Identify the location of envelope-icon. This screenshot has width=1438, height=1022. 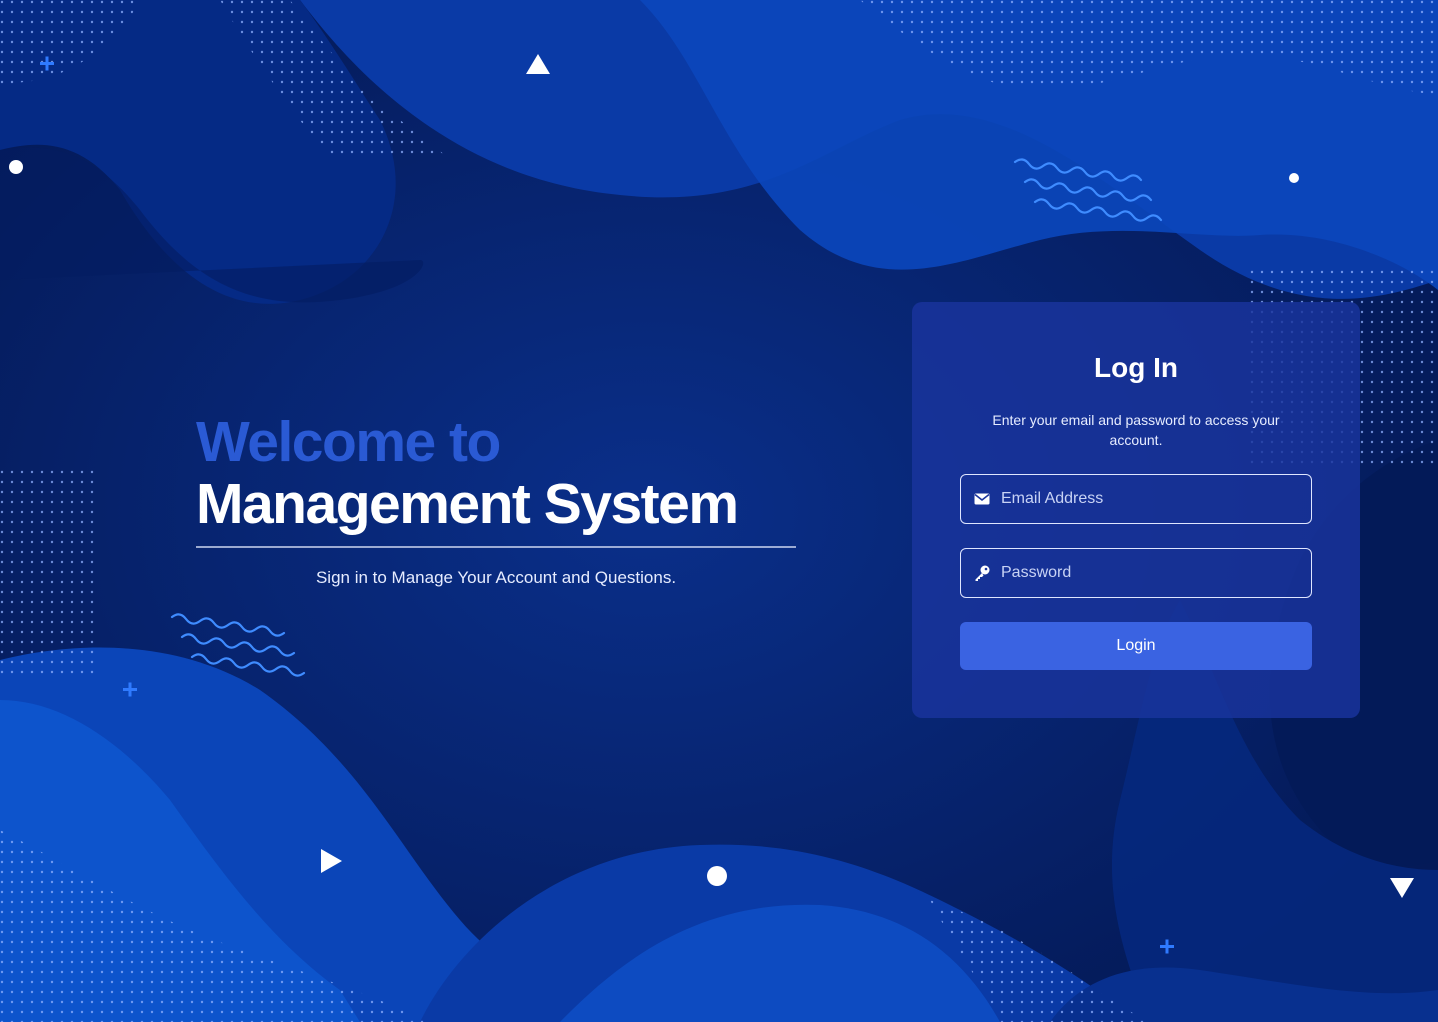
(982, 499).